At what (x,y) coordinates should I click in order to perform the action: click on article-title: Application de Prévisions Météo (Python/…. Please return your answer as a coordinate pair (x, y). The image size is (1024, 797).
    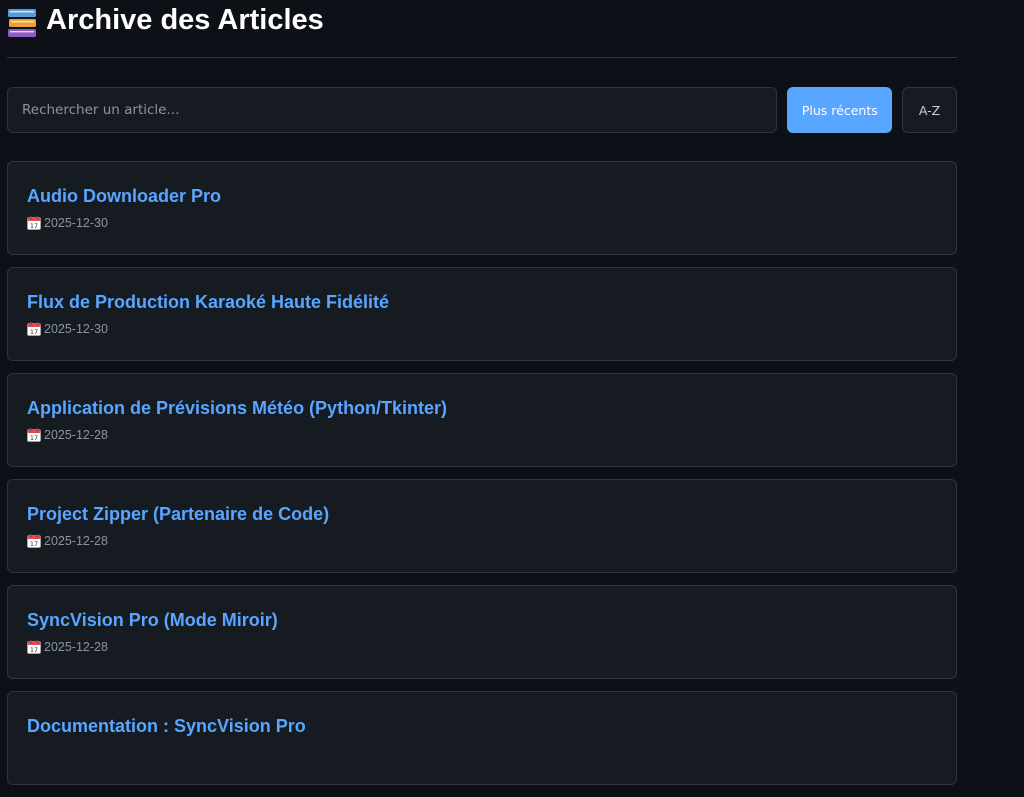
    Looking at the image, I should click on (482, 408).